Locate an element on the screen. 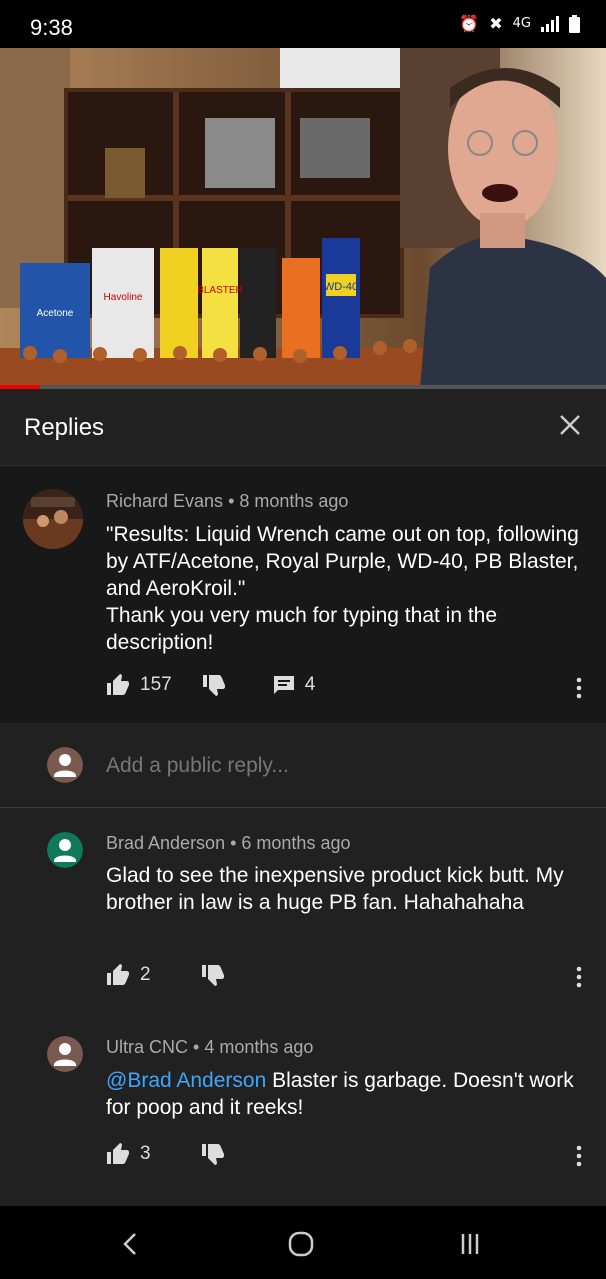 This screenshot has width=606, height=1279. system-nav-bar is located at coordinates (303, 1242).